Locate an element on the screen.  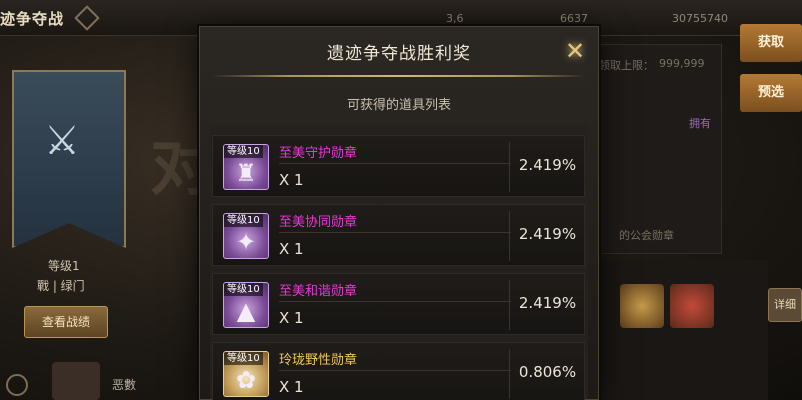
list-item: 等级10 ▲ 至美和谐勋章 X 1 2.419% is located at coordinates (398, 304).